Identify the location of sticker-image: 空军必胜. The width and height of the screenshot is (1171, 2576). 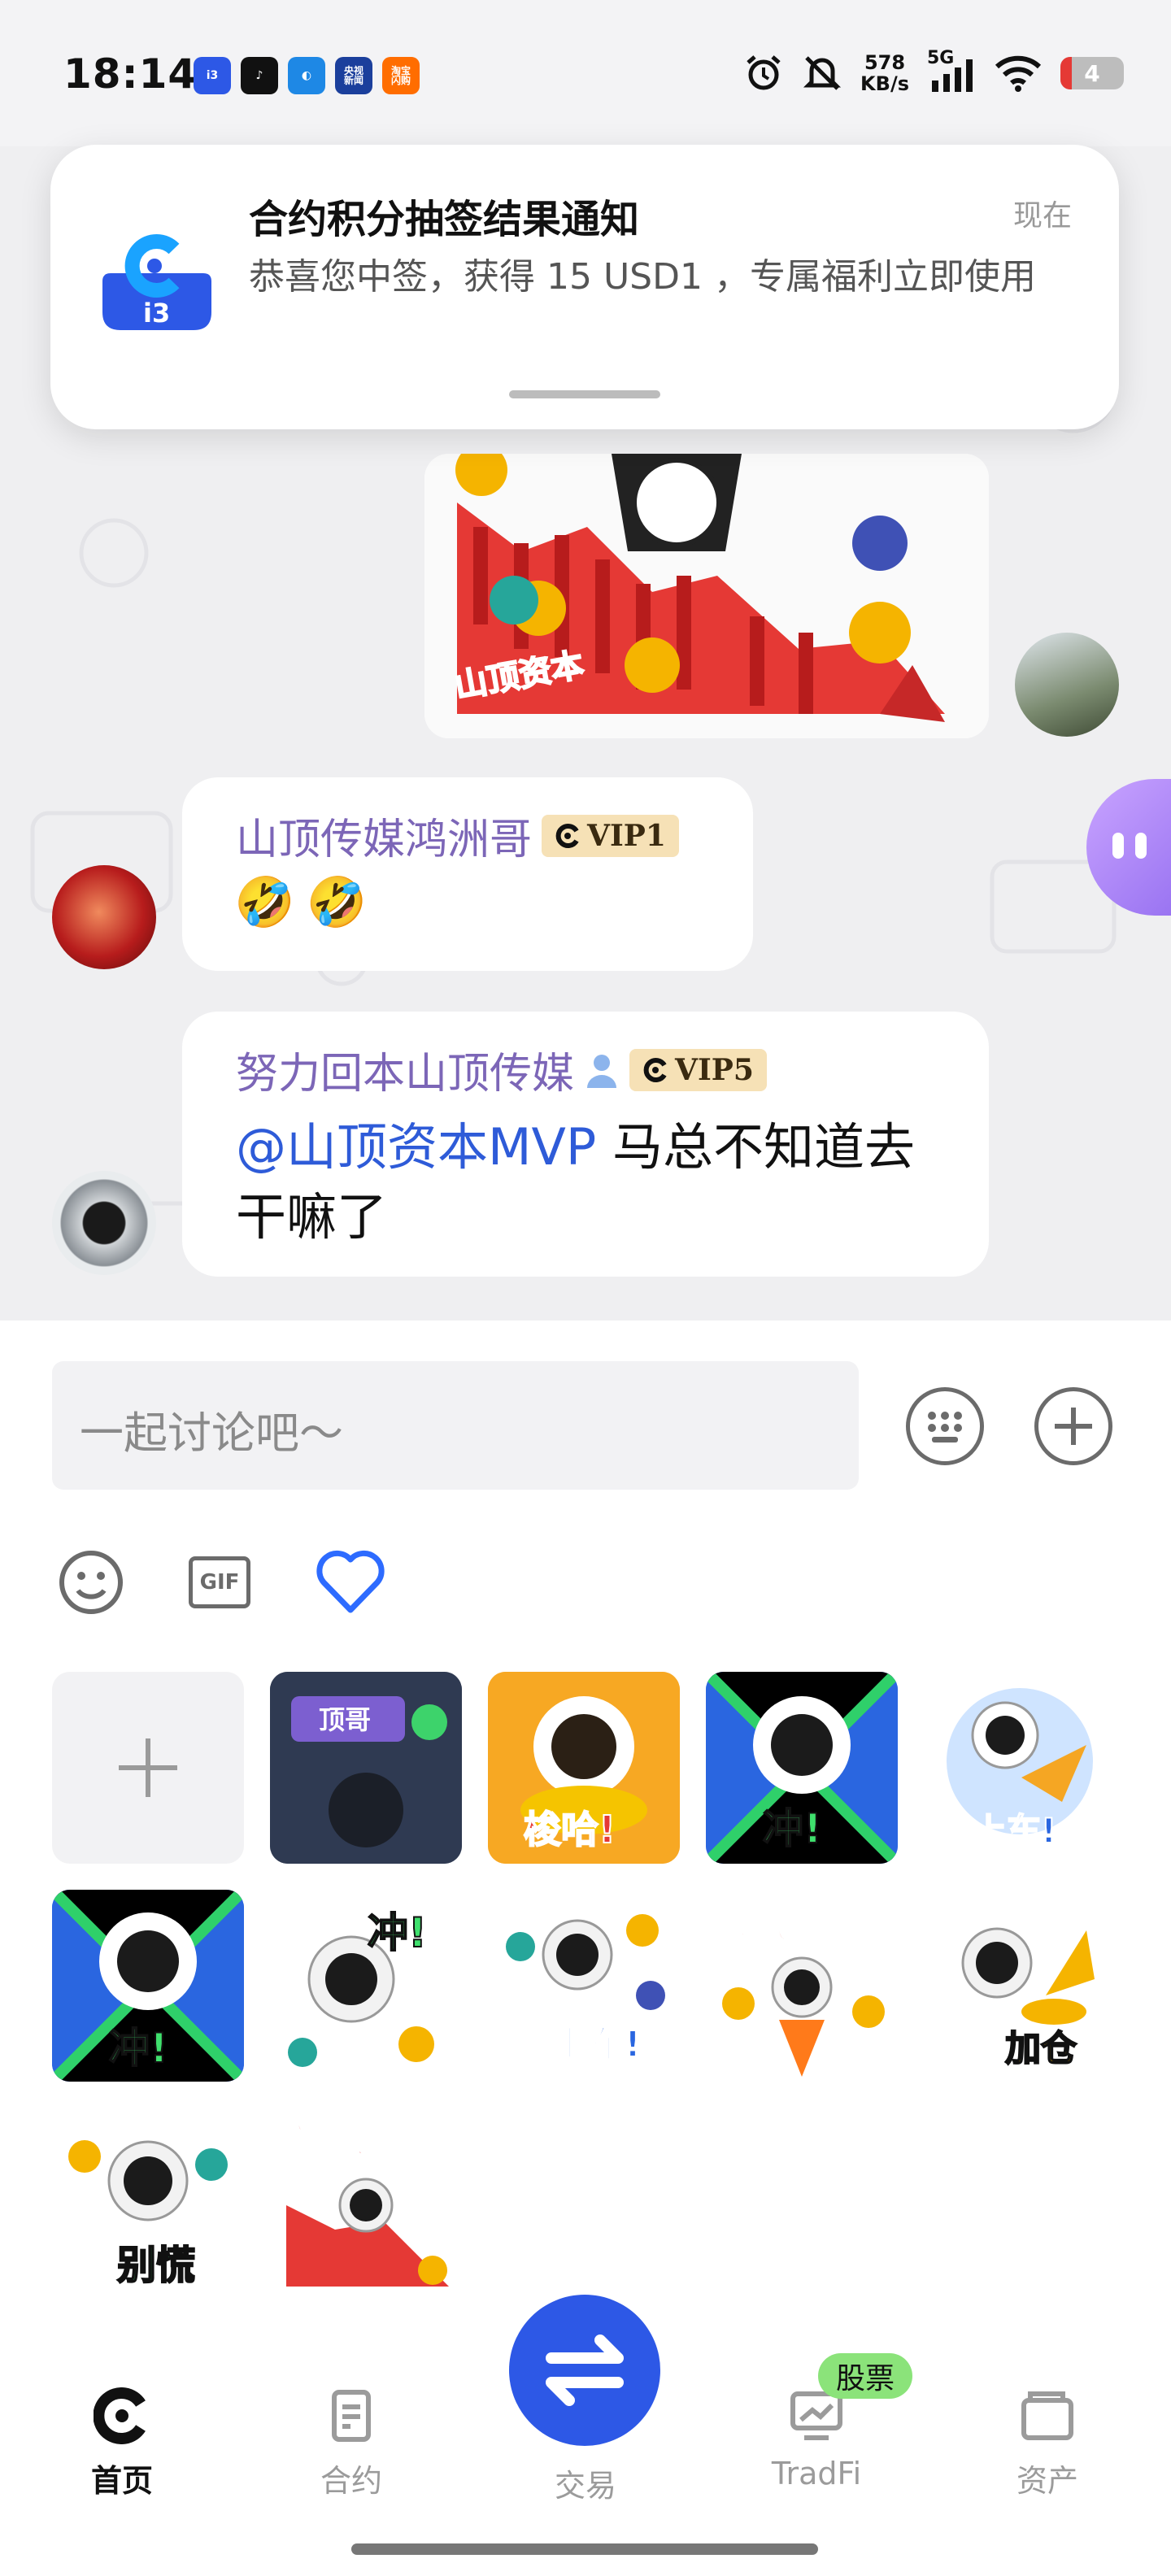
(366, 2204).